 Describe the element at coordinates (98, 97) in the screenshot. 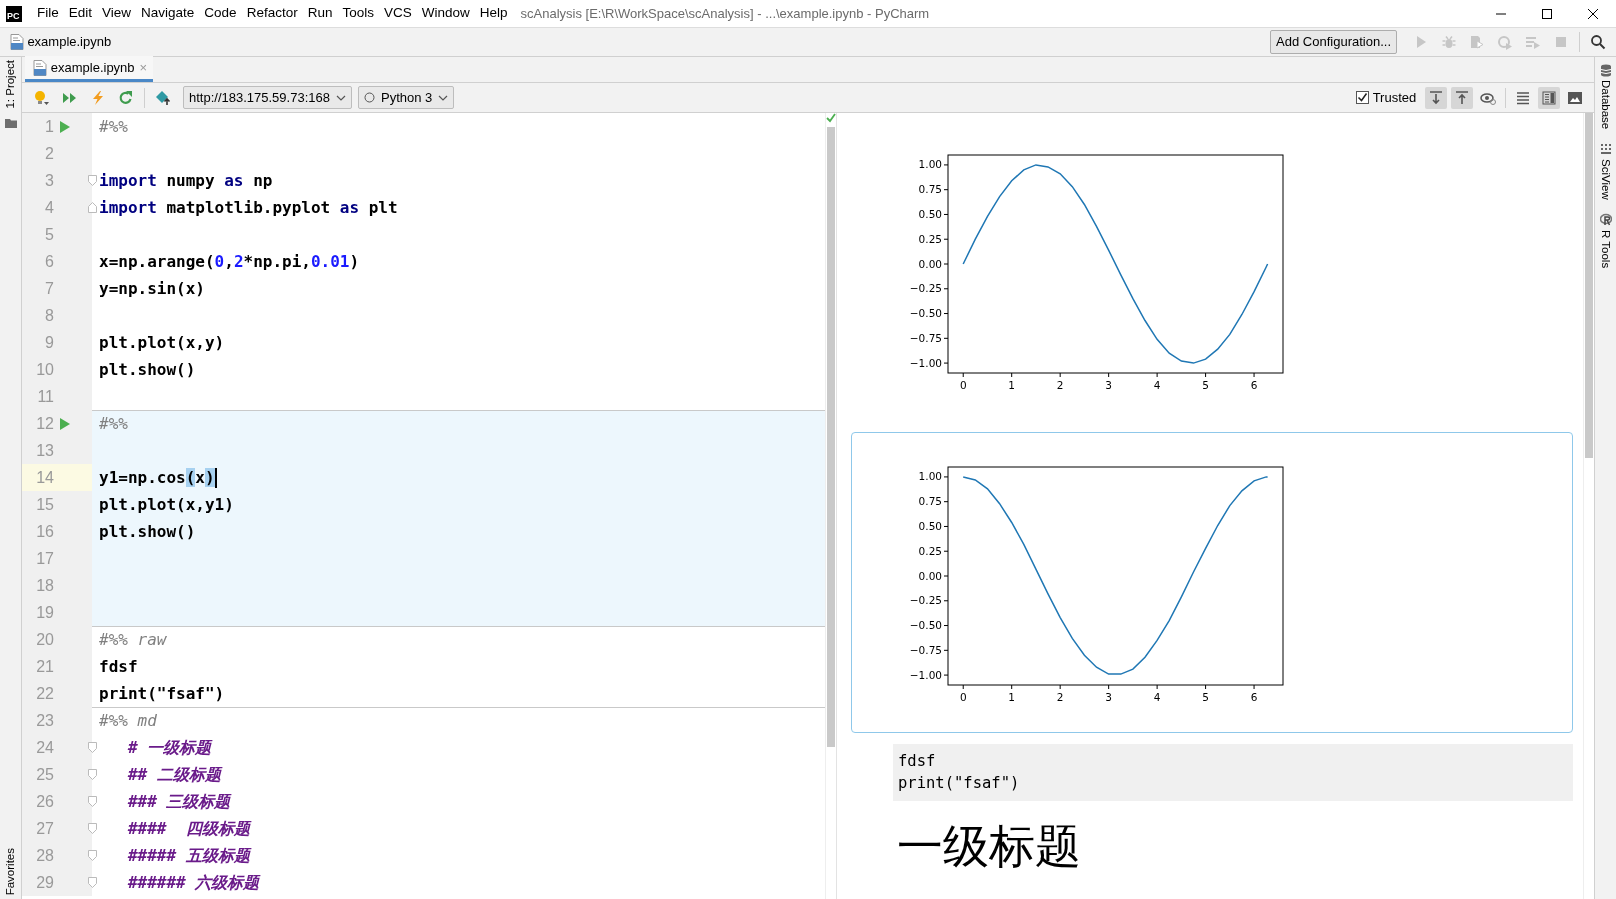

I see `lightning-icon` at that location.